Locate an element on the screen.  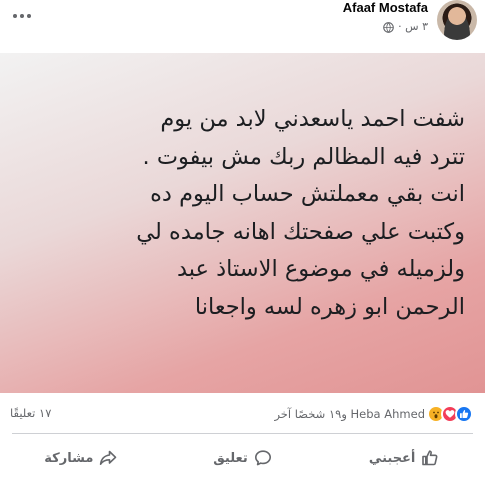
comments-count: ١٧ تعليقًا is located at coordinates (30, 413).